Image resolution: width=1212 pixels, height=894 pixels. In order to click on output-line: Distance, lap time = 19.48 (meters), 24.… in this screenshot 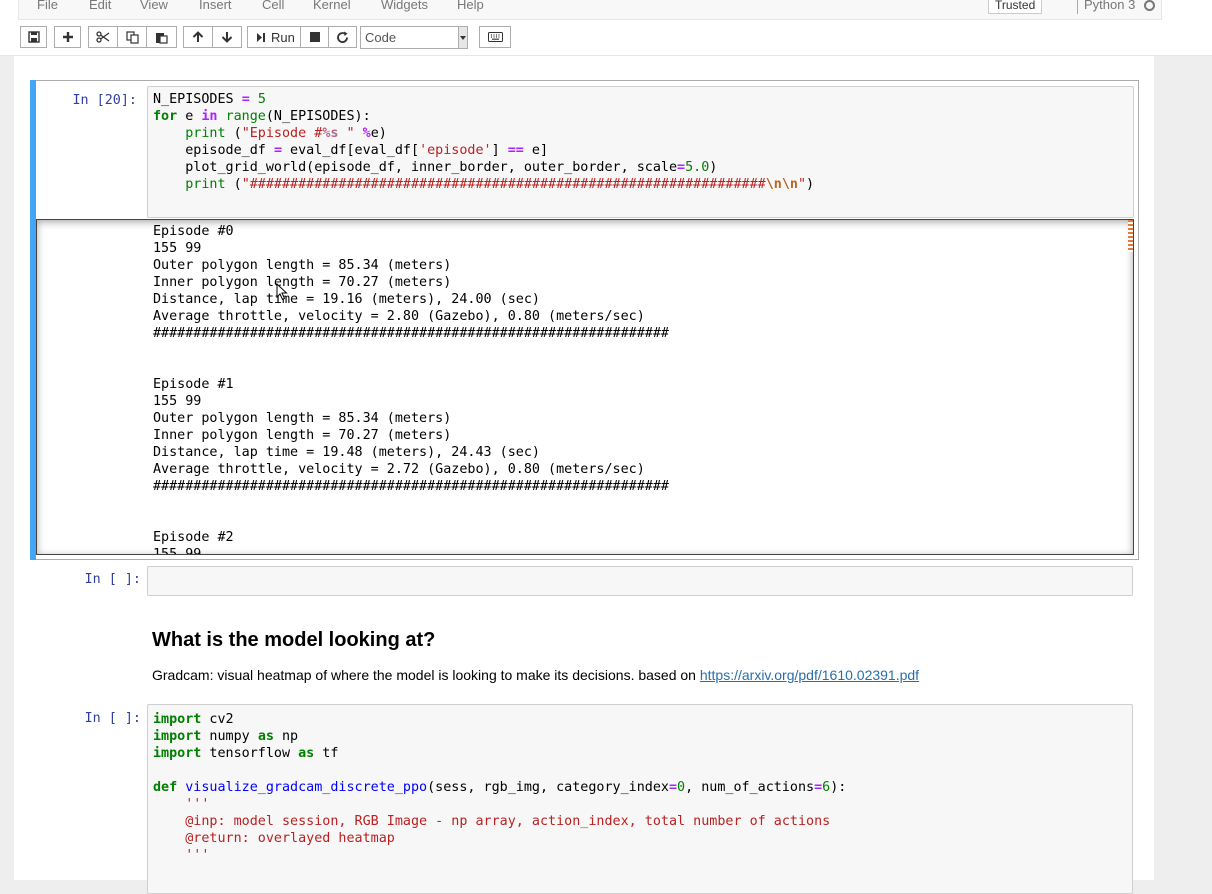, I will do `click(346, 452)`.